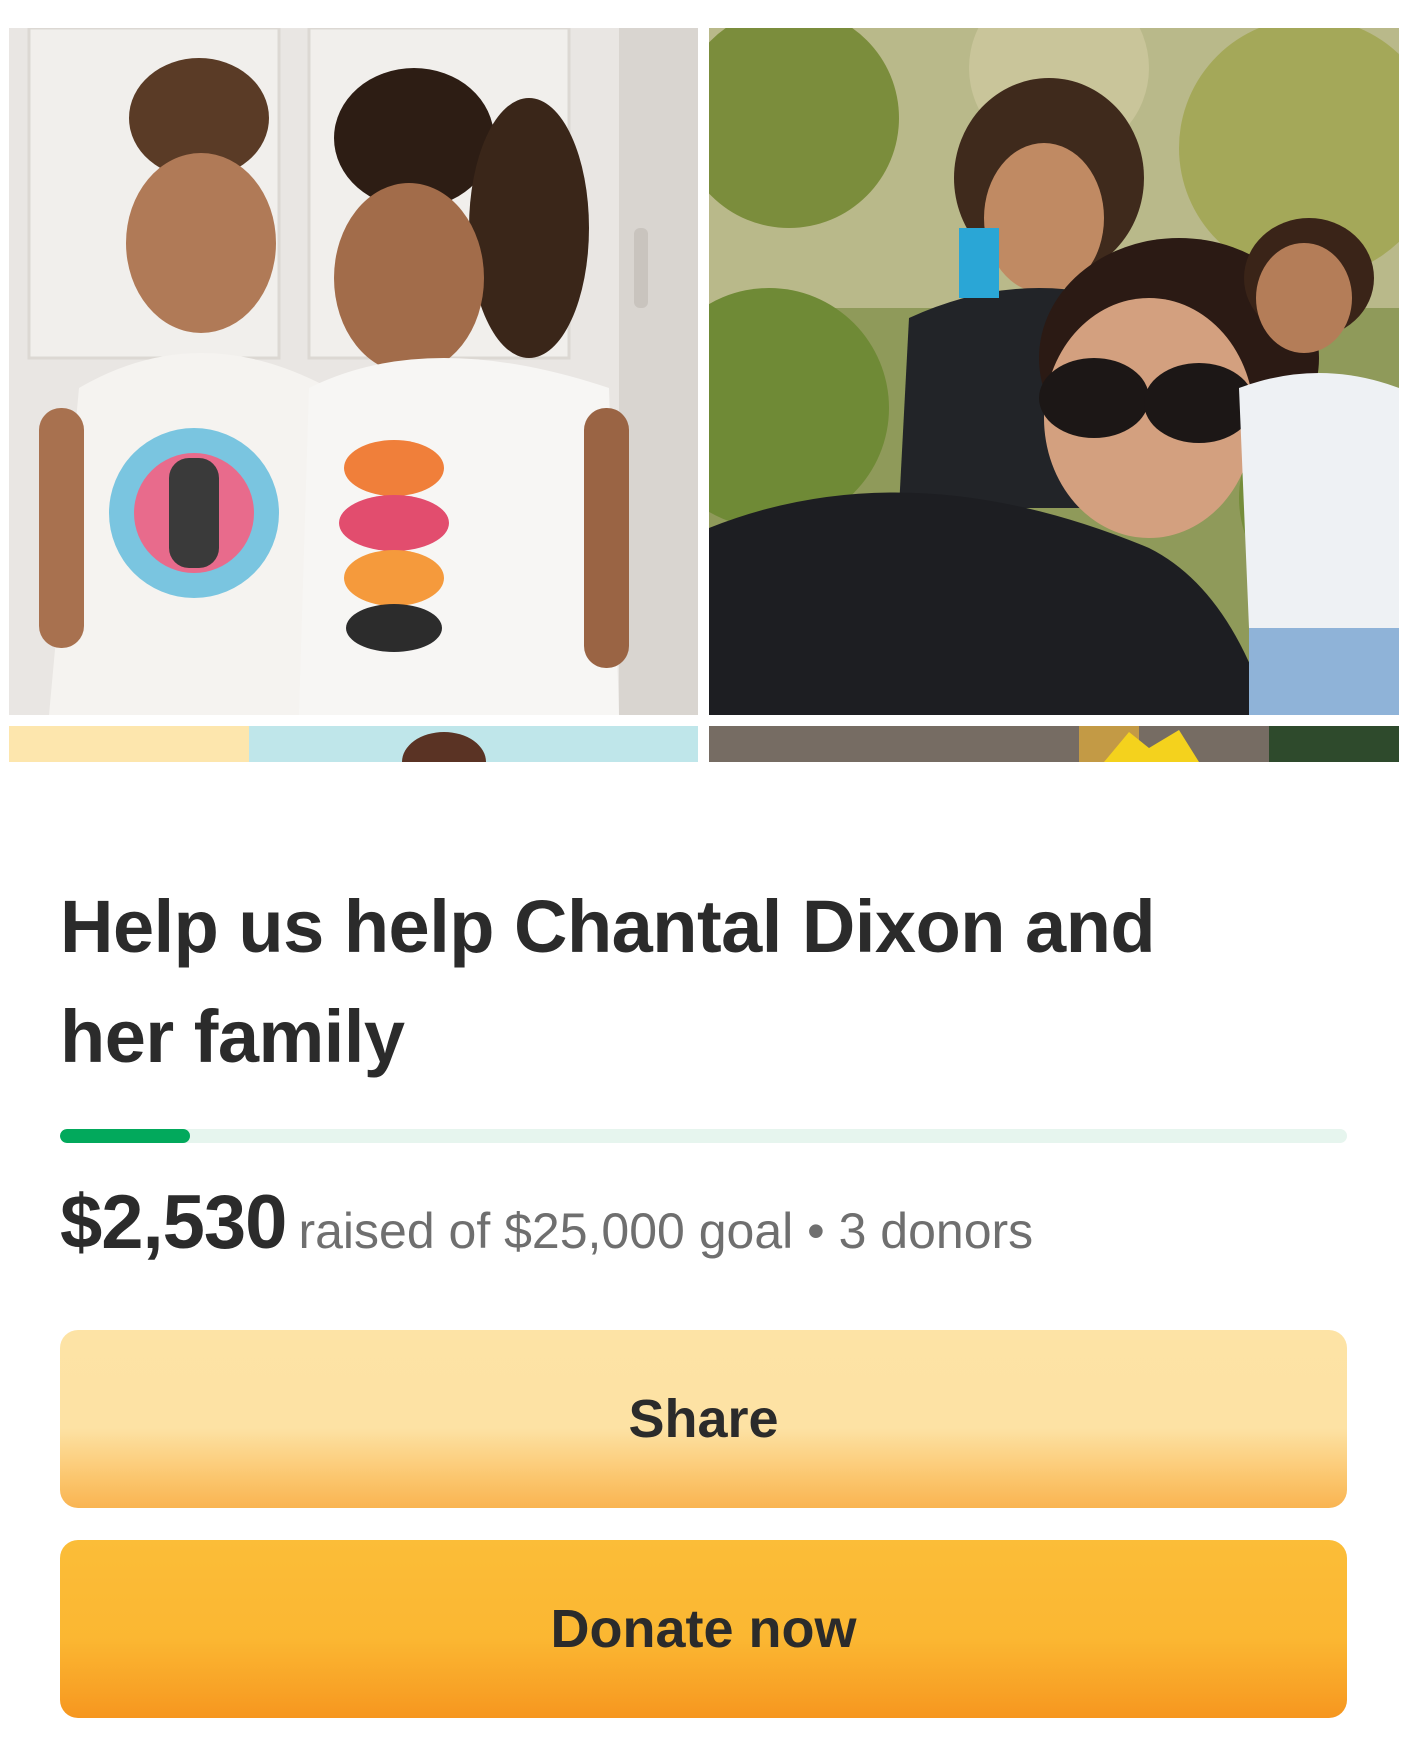 This screenshot has height=1757, width=1406. Describe the element at coordinates (173, 1222) in the screenshot. I see `amount-raised: $2,530` at that location.